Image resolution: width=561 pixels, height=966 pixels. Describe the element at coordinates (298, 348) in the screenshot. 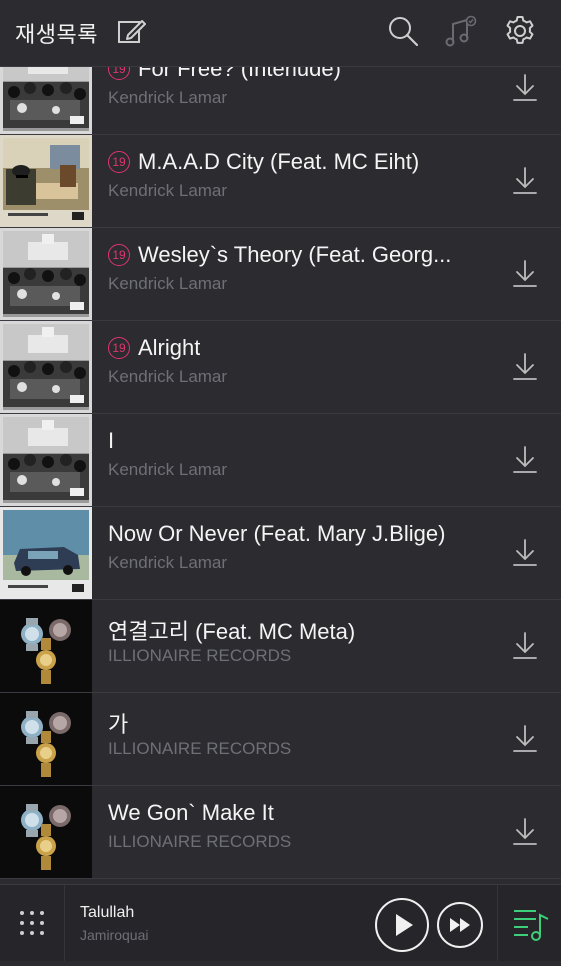

I see `track-title: 19 Alright` at that location.